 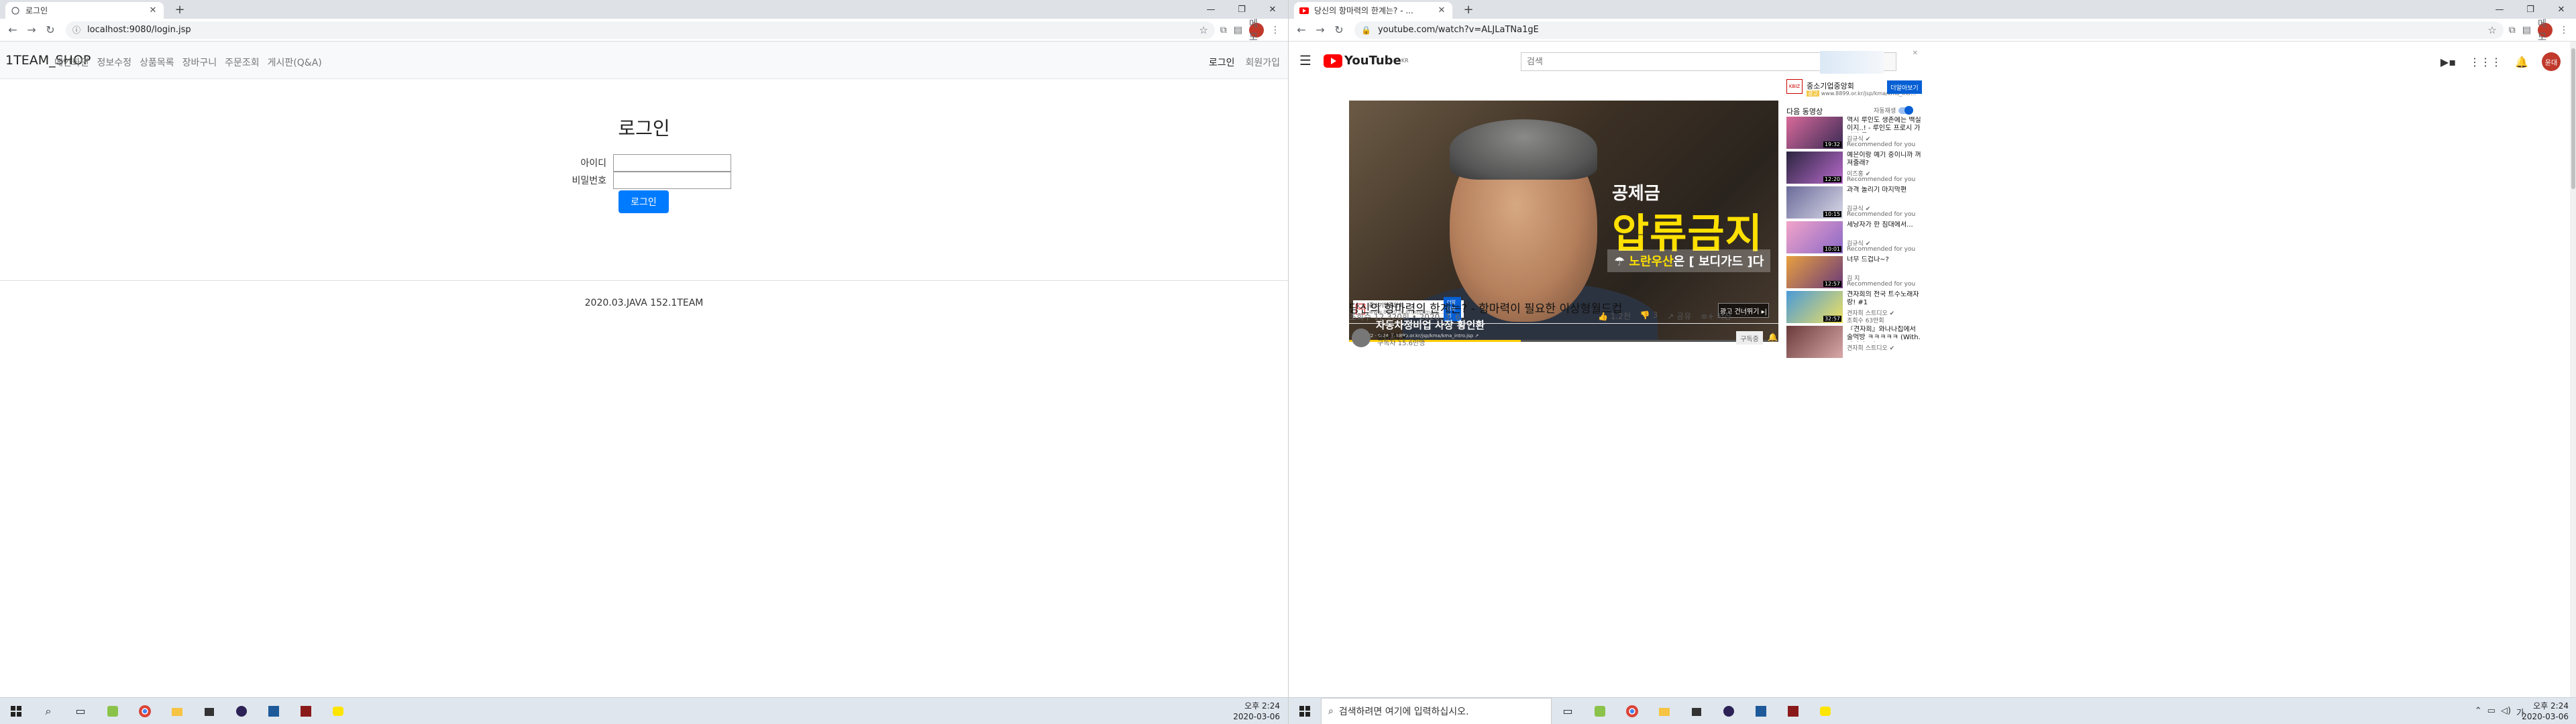 I want to click on minimize-icon: —, so click(x=2499, y=9).